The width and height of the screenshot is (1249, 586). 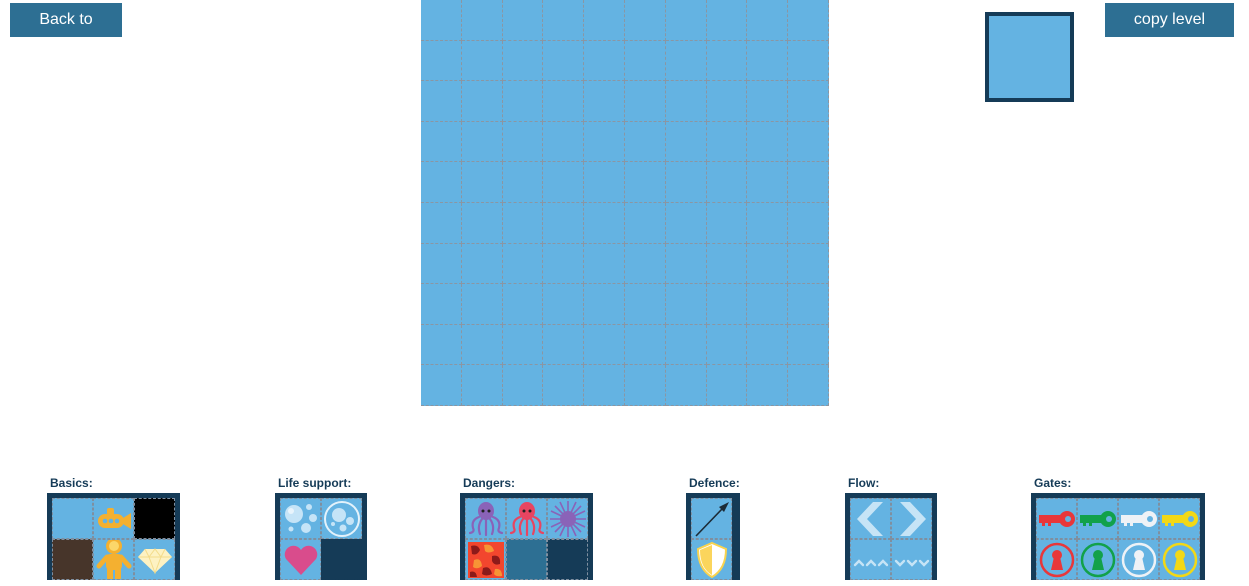 I want to click on tile-harpoon, so click(x=711, y=518).